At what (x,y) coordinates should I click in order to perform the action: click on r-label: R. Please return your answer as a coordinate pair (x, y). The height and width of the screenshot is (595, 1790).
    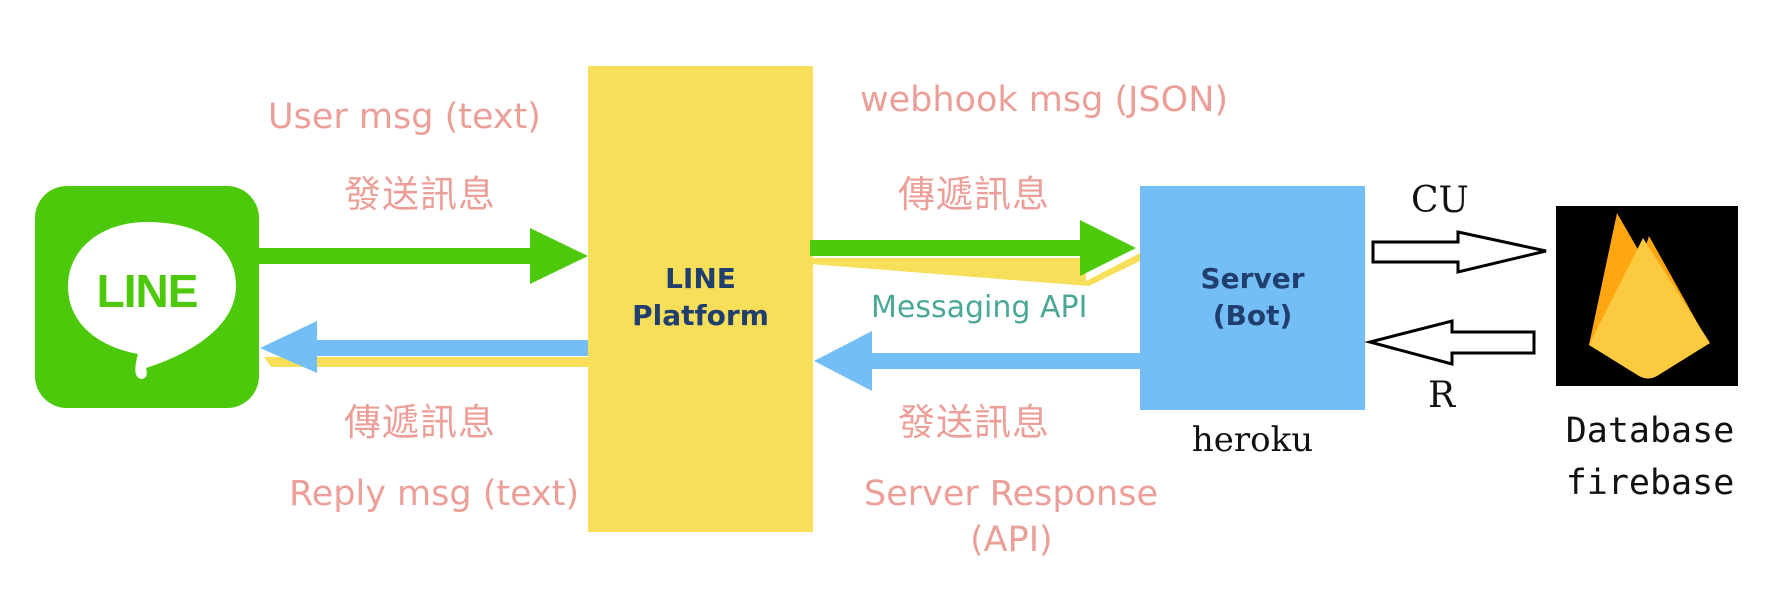
    Looking at the image, I should click on (1442, 395).